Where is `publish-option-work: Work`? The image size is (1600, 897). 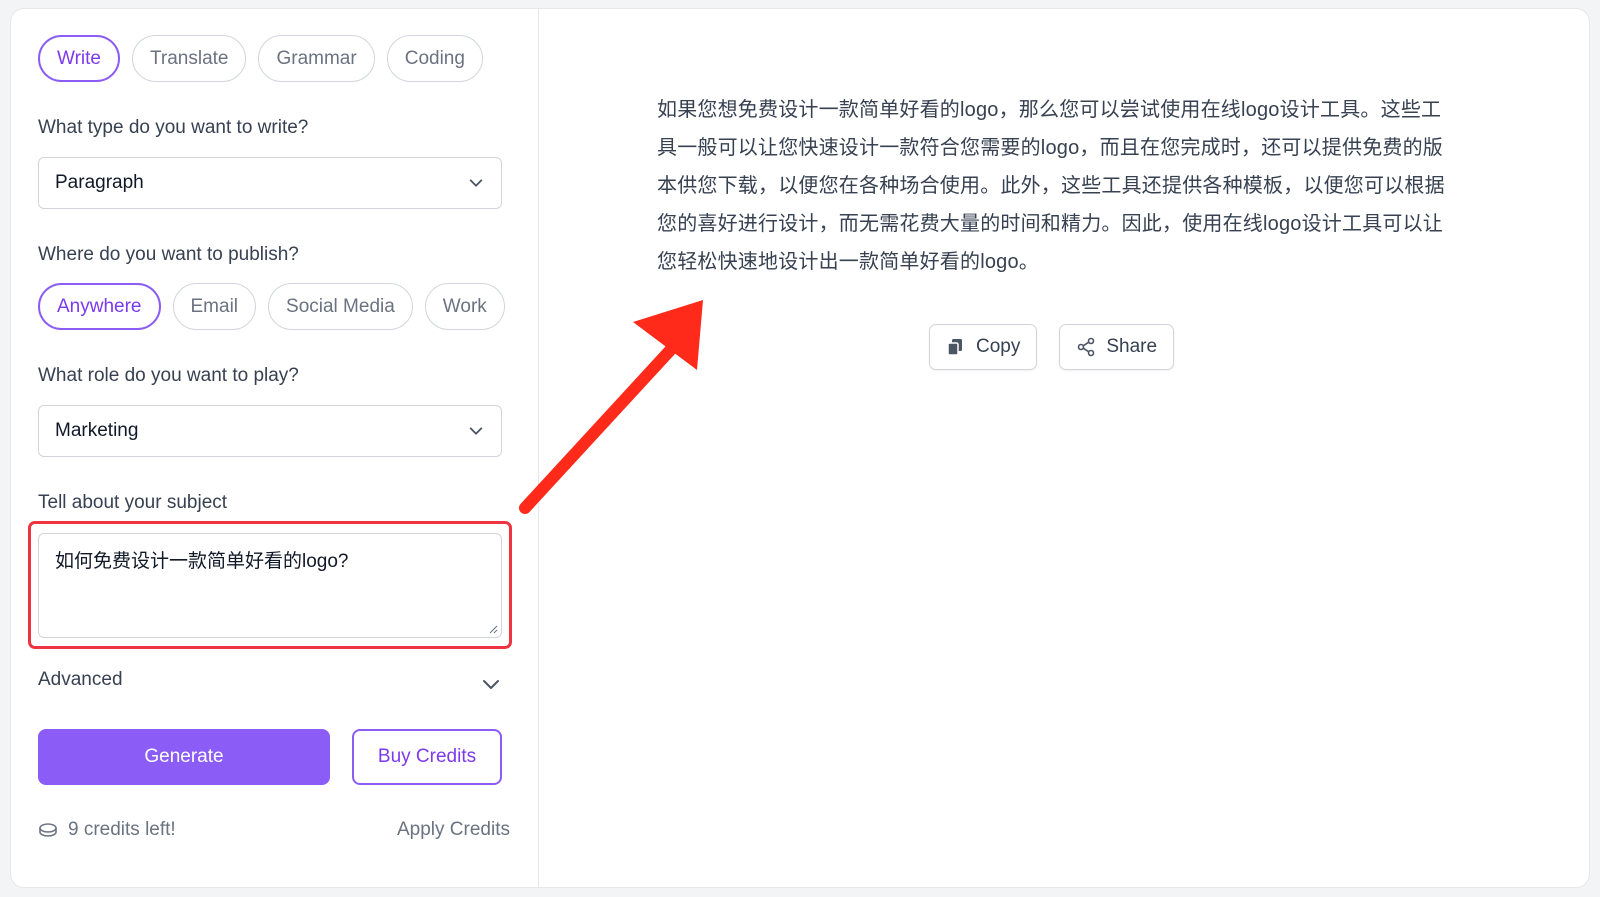 publish-option-work: Work is located at coordinates (464, 306).